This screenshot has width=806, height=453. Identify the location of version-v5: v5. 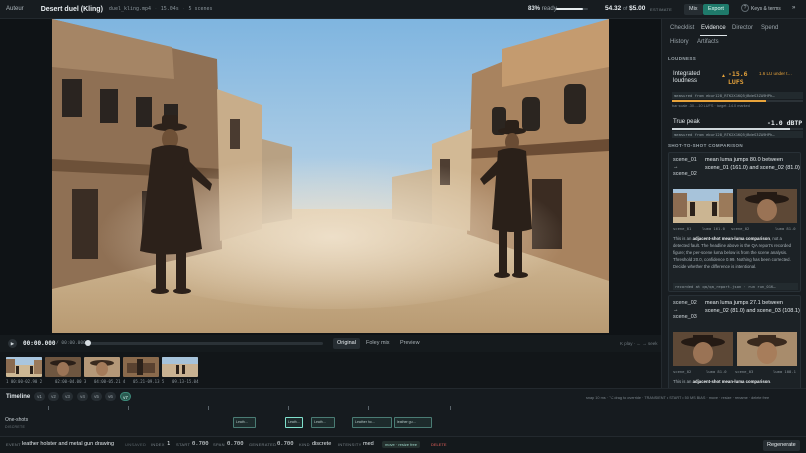
(96, 396).